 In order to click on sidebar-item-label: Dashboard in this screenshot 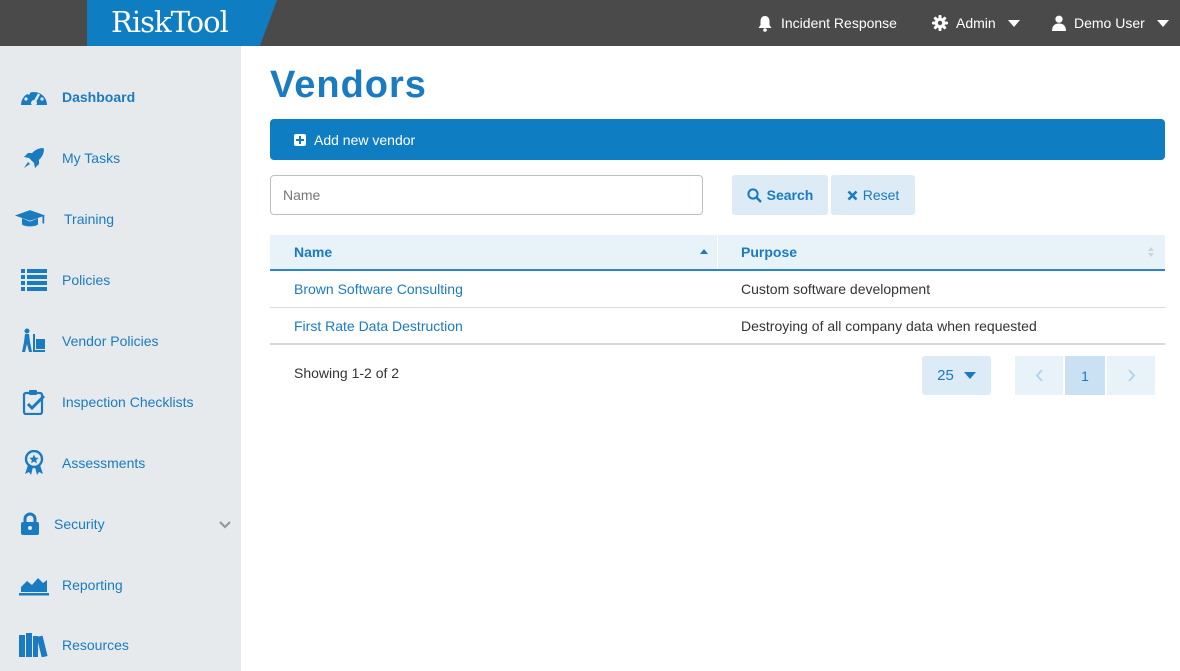, I will do `click(99, 97)`.